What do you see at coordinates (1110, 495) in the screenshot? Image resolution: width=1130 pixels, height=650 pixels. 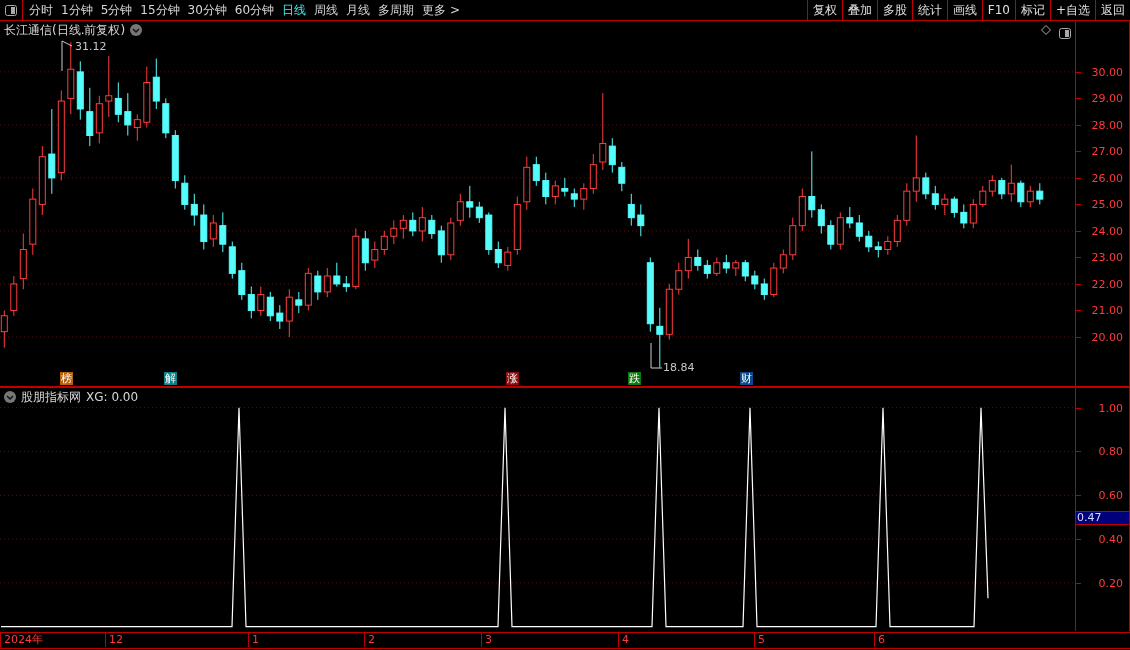 I see `indicator-axis-label: 0.60` at bounding box center [1110, 495].